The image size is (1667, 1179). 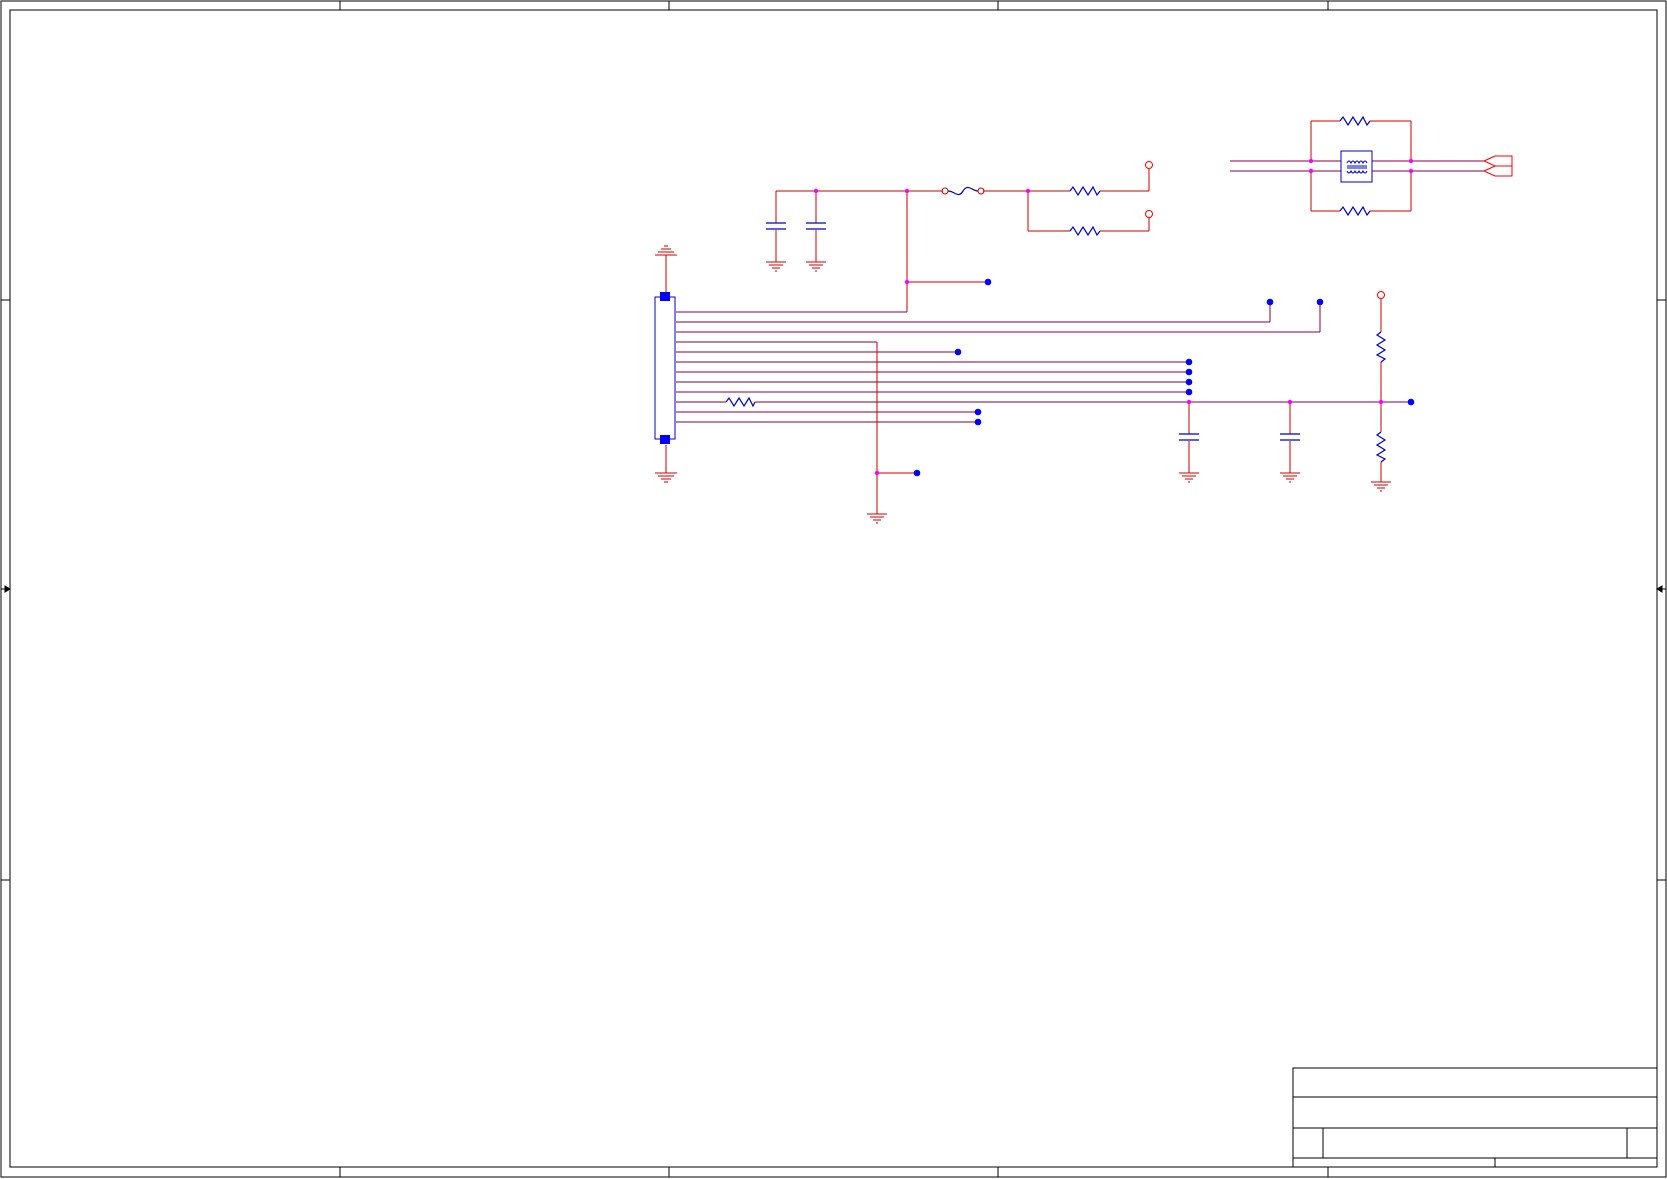 What do you see at coordinates (1043, 362) in the screenshot?
I see `signal-bus-wires` at bounding box center [1043, 362].